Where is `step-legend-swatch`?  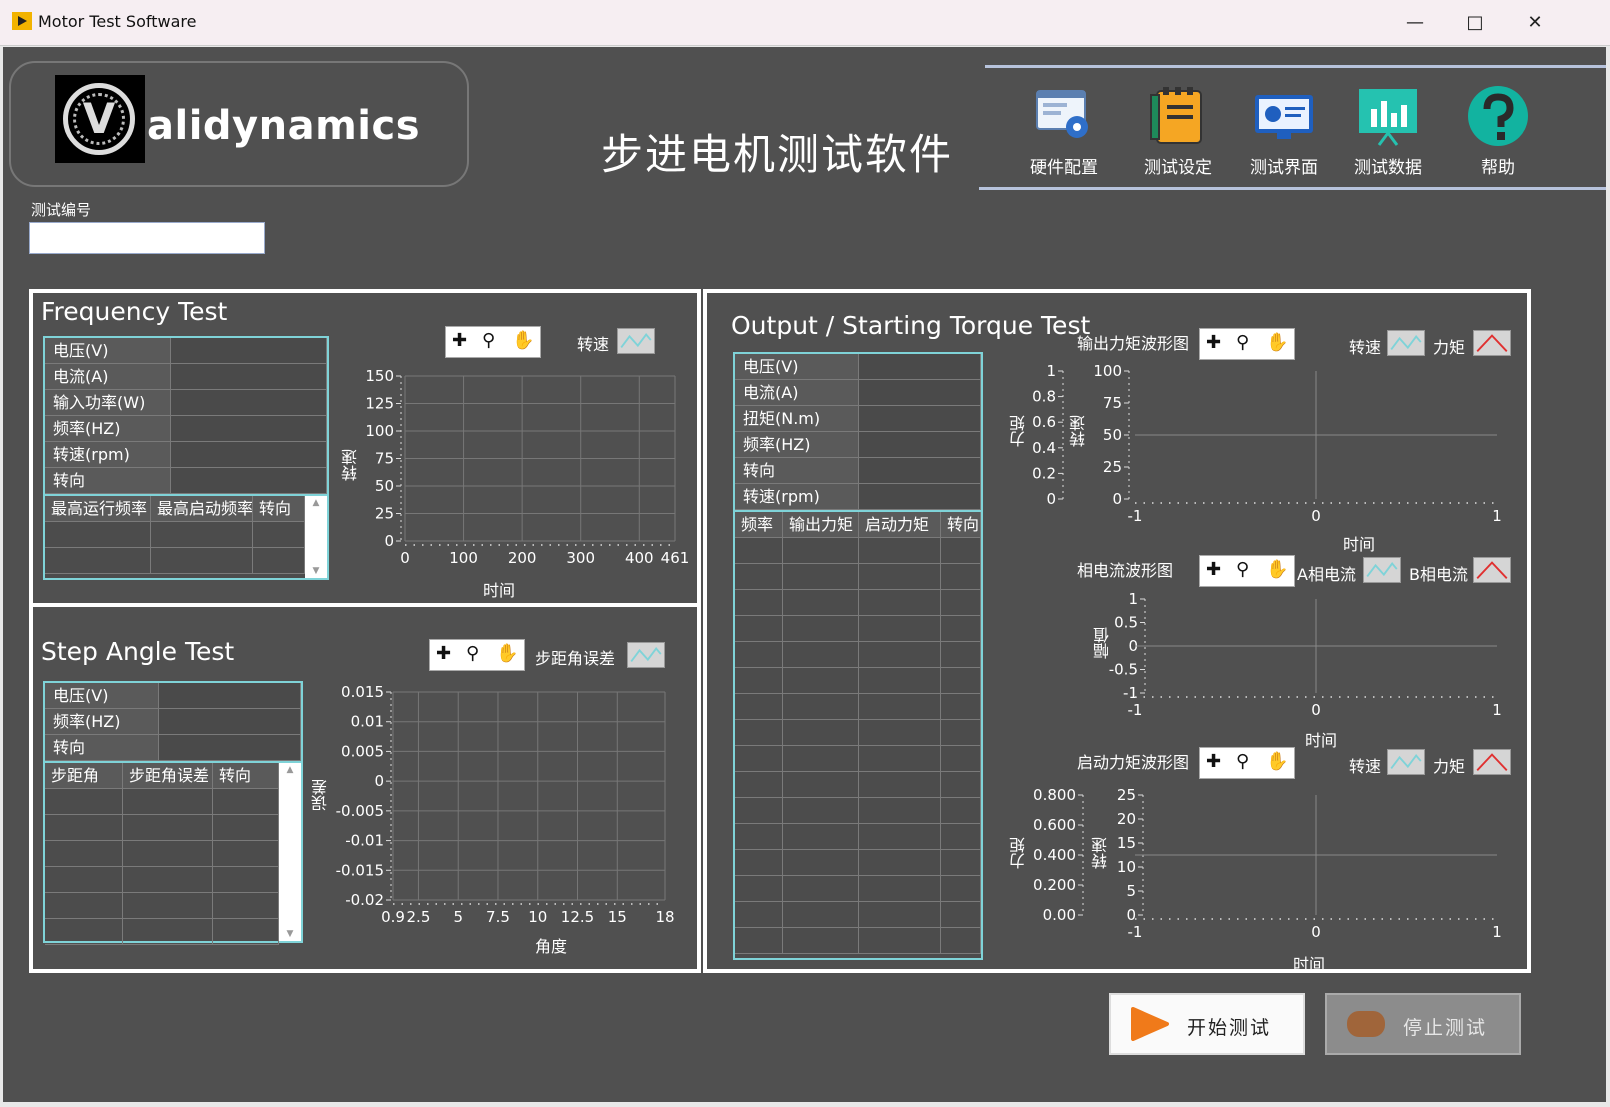 step-legend-swatch is located at coordinates (646, 655).